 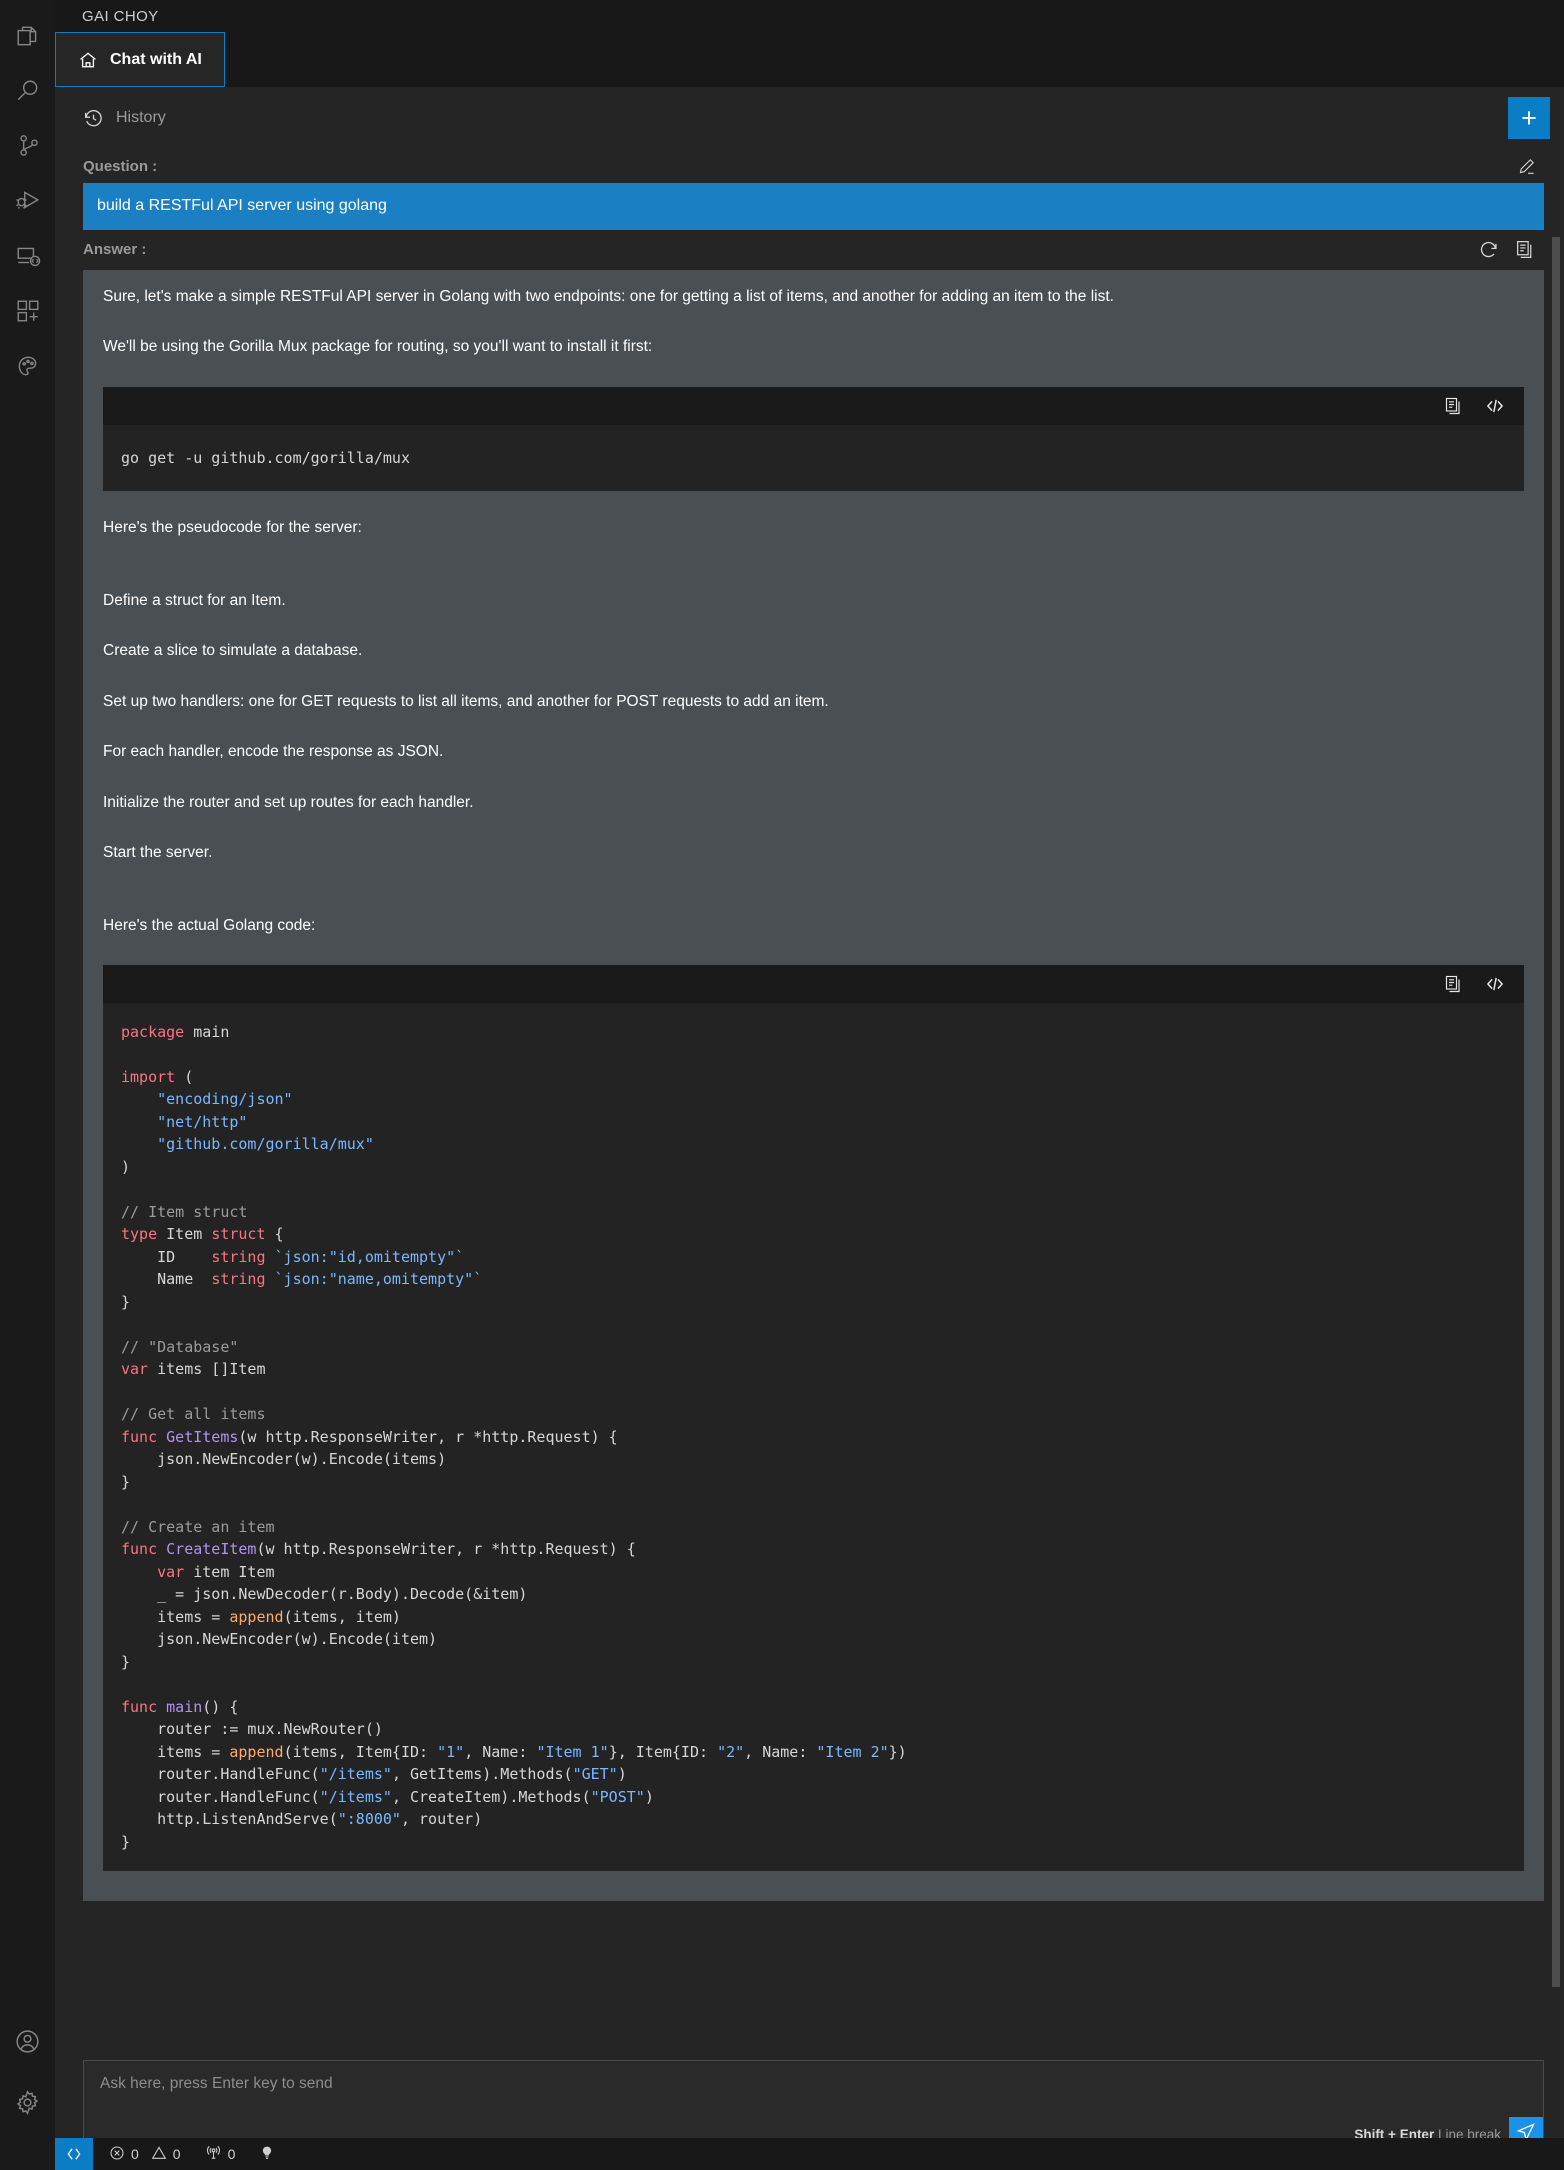 I want to click on tab-chat-with-ai: Chat with AI, so click(x=140, y=59).